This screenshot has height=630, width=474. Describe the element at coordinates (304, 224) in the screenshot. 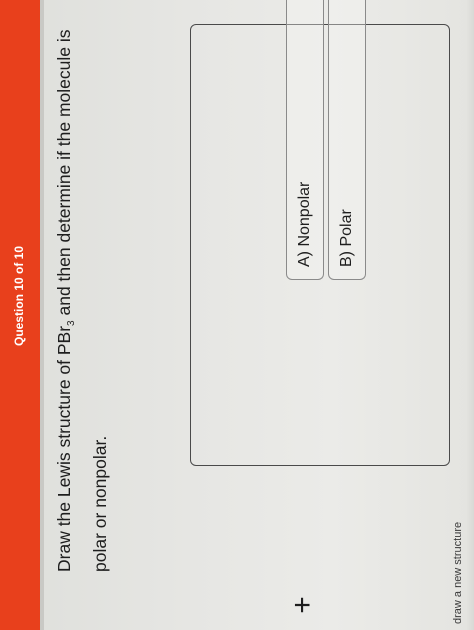

I see `choice-nonpolar-label: A) Nonpolar` at that location.